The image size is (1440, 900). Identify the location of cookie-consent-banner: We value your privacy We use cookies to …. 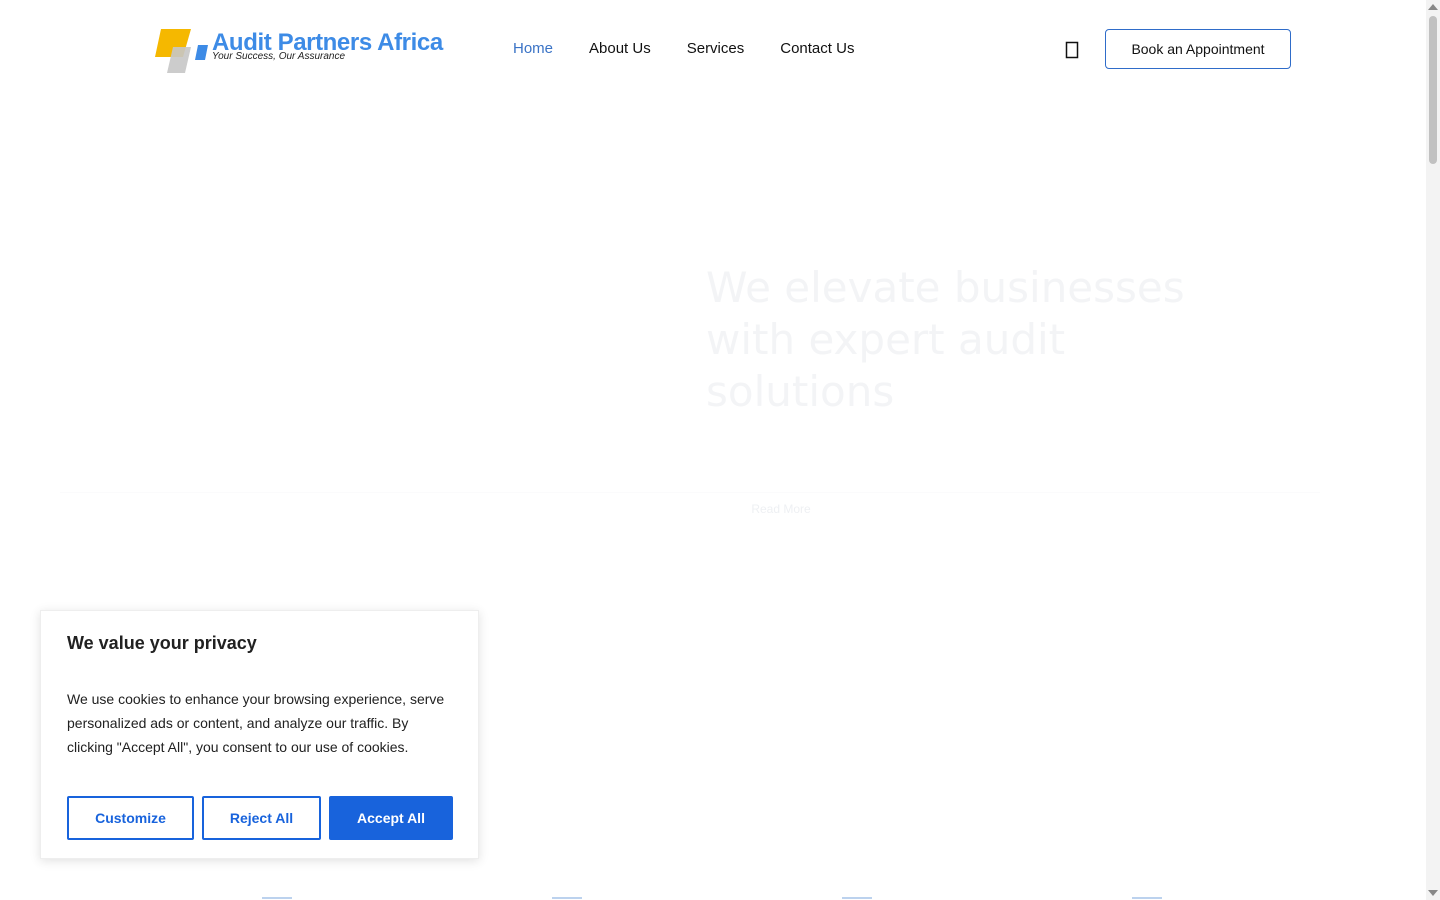
(259, 734).